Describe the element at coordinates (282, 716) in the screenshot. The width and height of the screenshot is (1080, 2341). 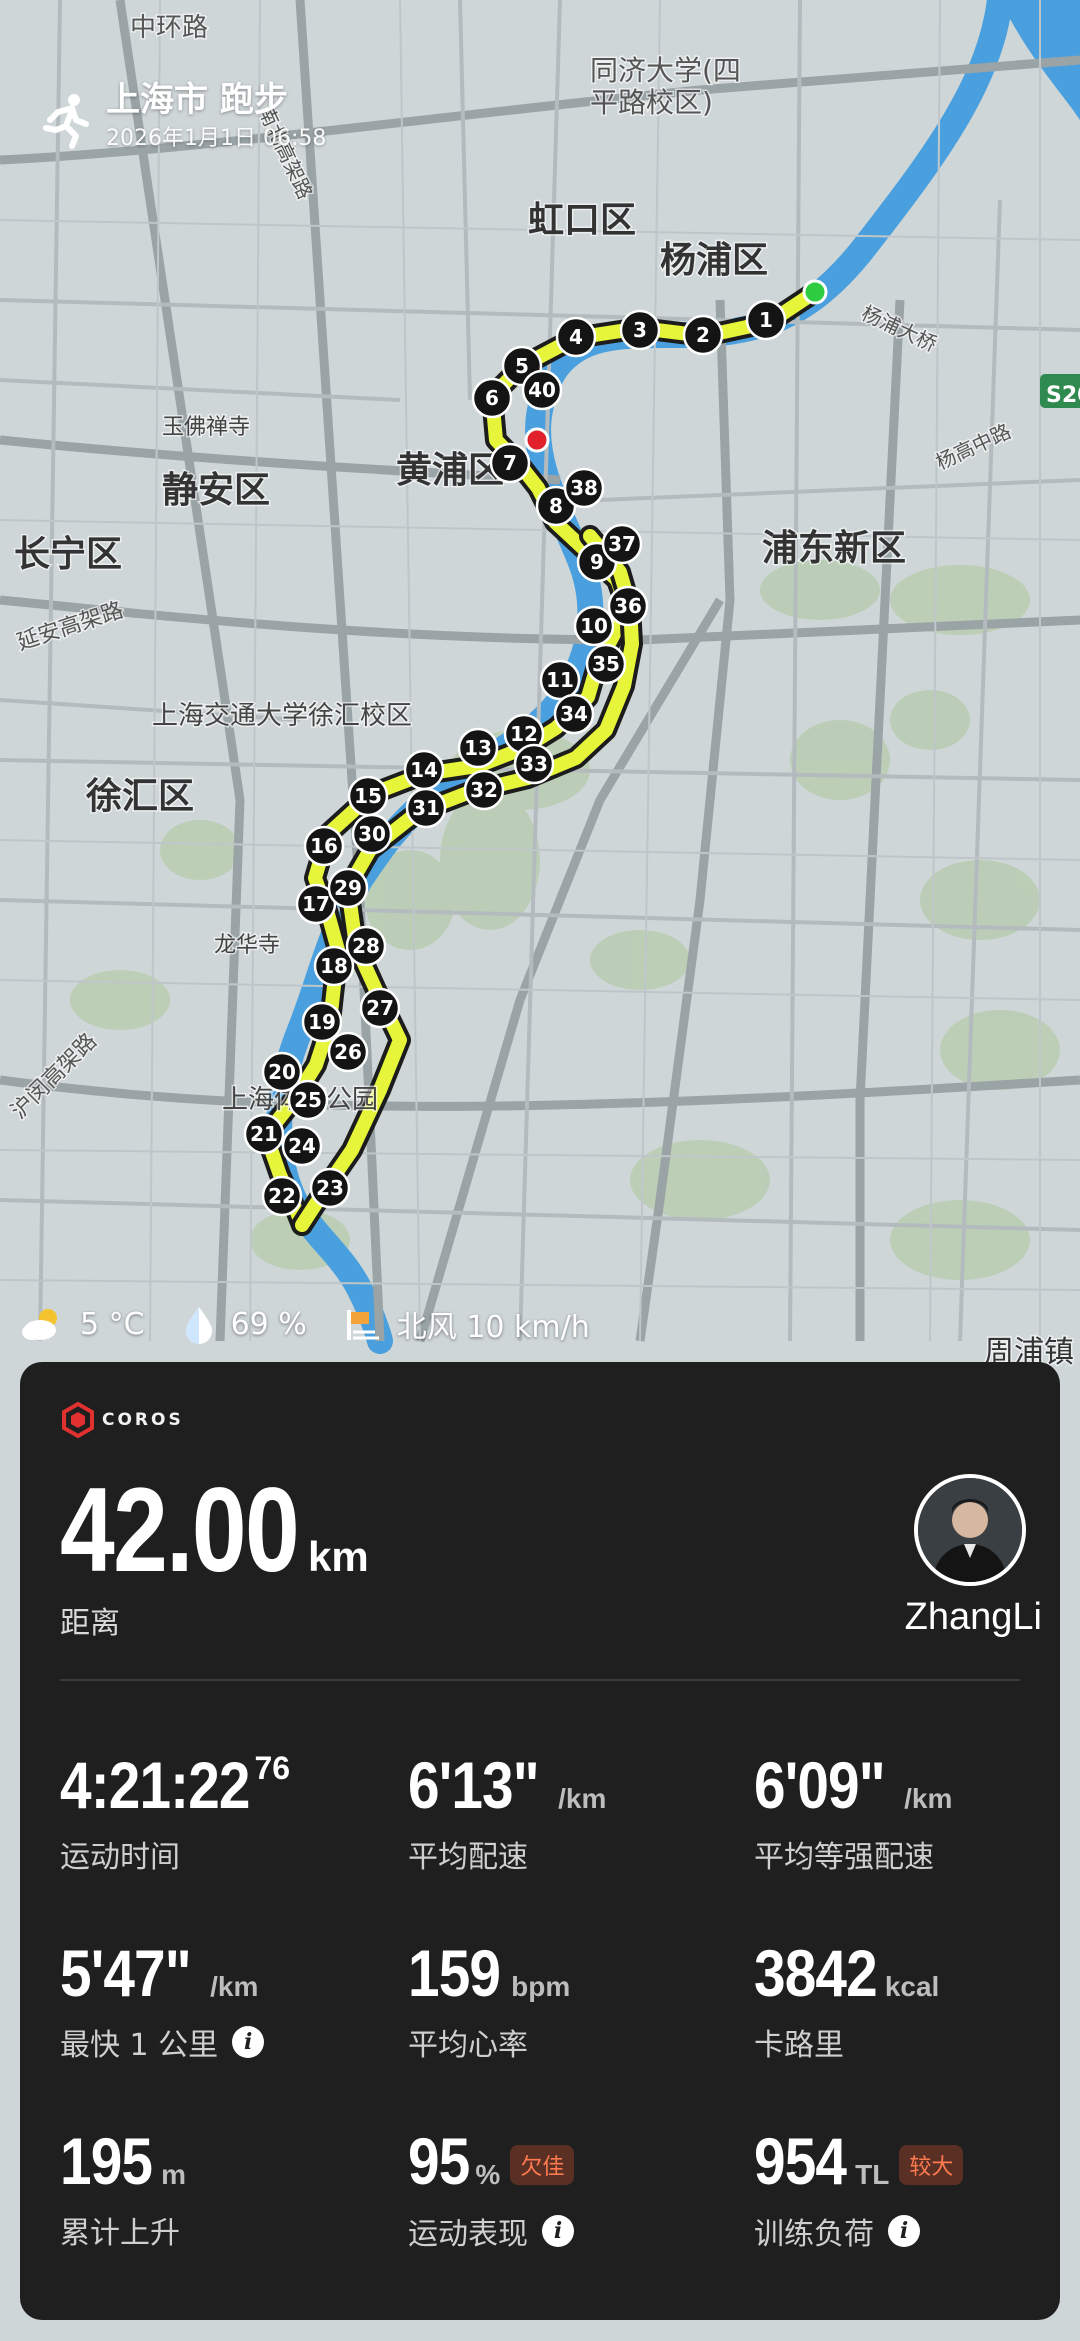
I see `map-label: 上海交通大学徐汇校区` at that location.